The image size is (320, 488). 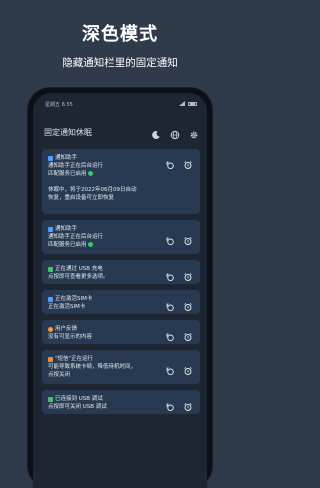 I want to click on sleep-info-line: 休眠中，将于2022年06月09日自动, so click(x=92, y=190).